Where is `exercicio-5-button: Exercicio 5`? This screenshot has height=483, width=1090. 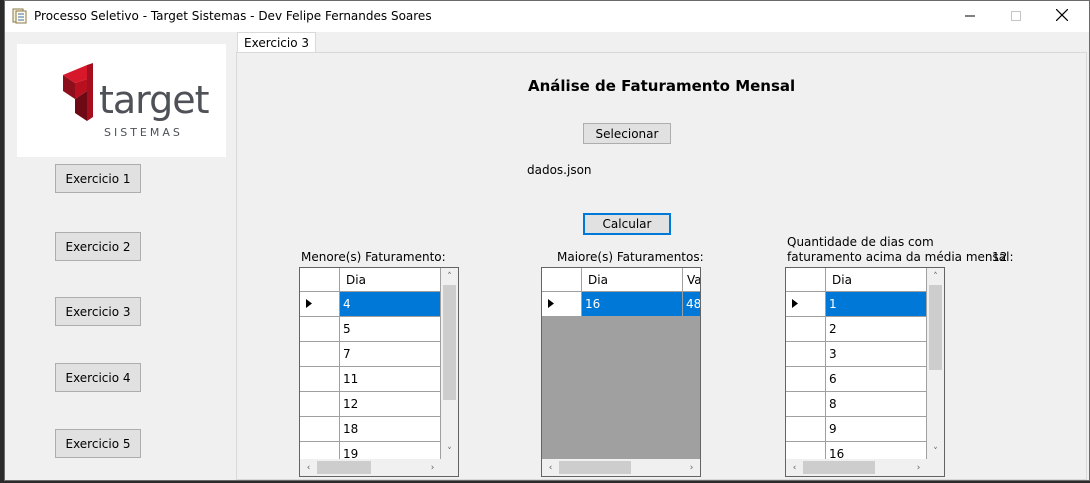
exercicio-5-button: Exercicio 5 is located at coordinates (98, 443).